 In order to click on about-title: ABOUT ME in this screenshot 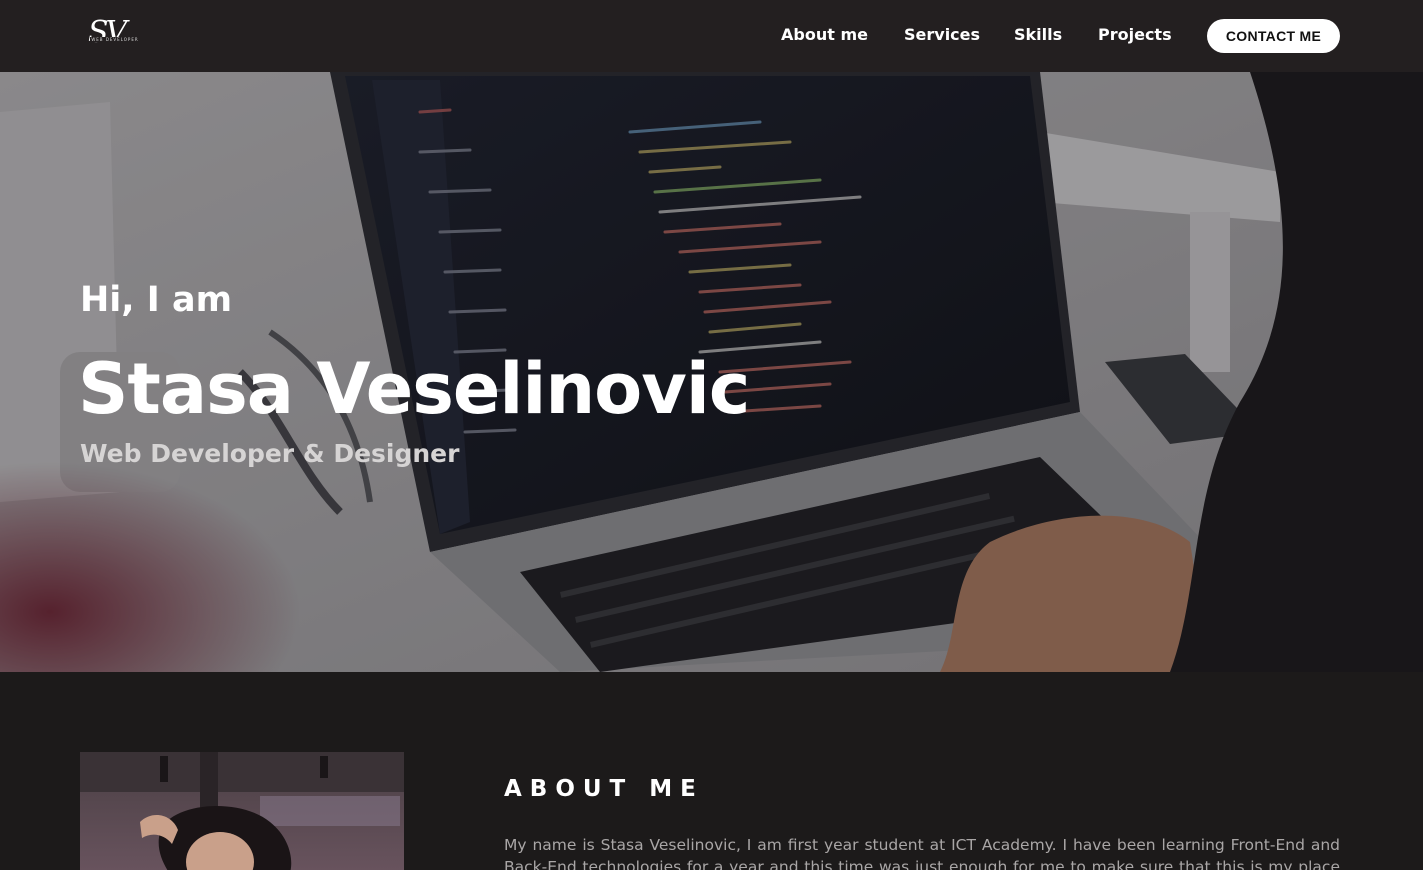, I will do `click(604, 789)`.